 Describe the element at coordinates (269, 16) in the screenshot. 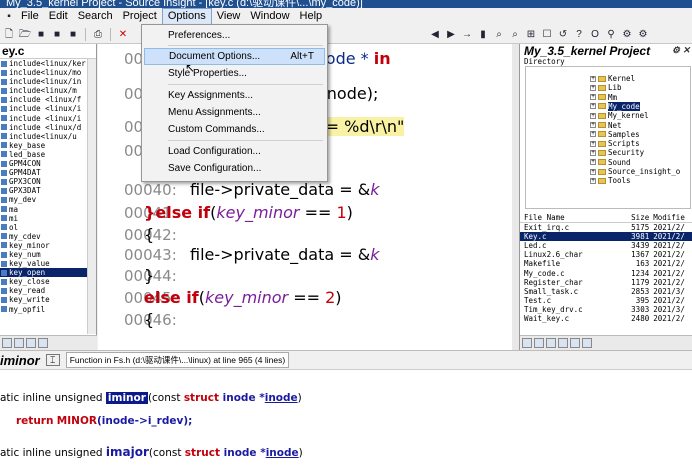

I see `menu-window: Window` at that location.